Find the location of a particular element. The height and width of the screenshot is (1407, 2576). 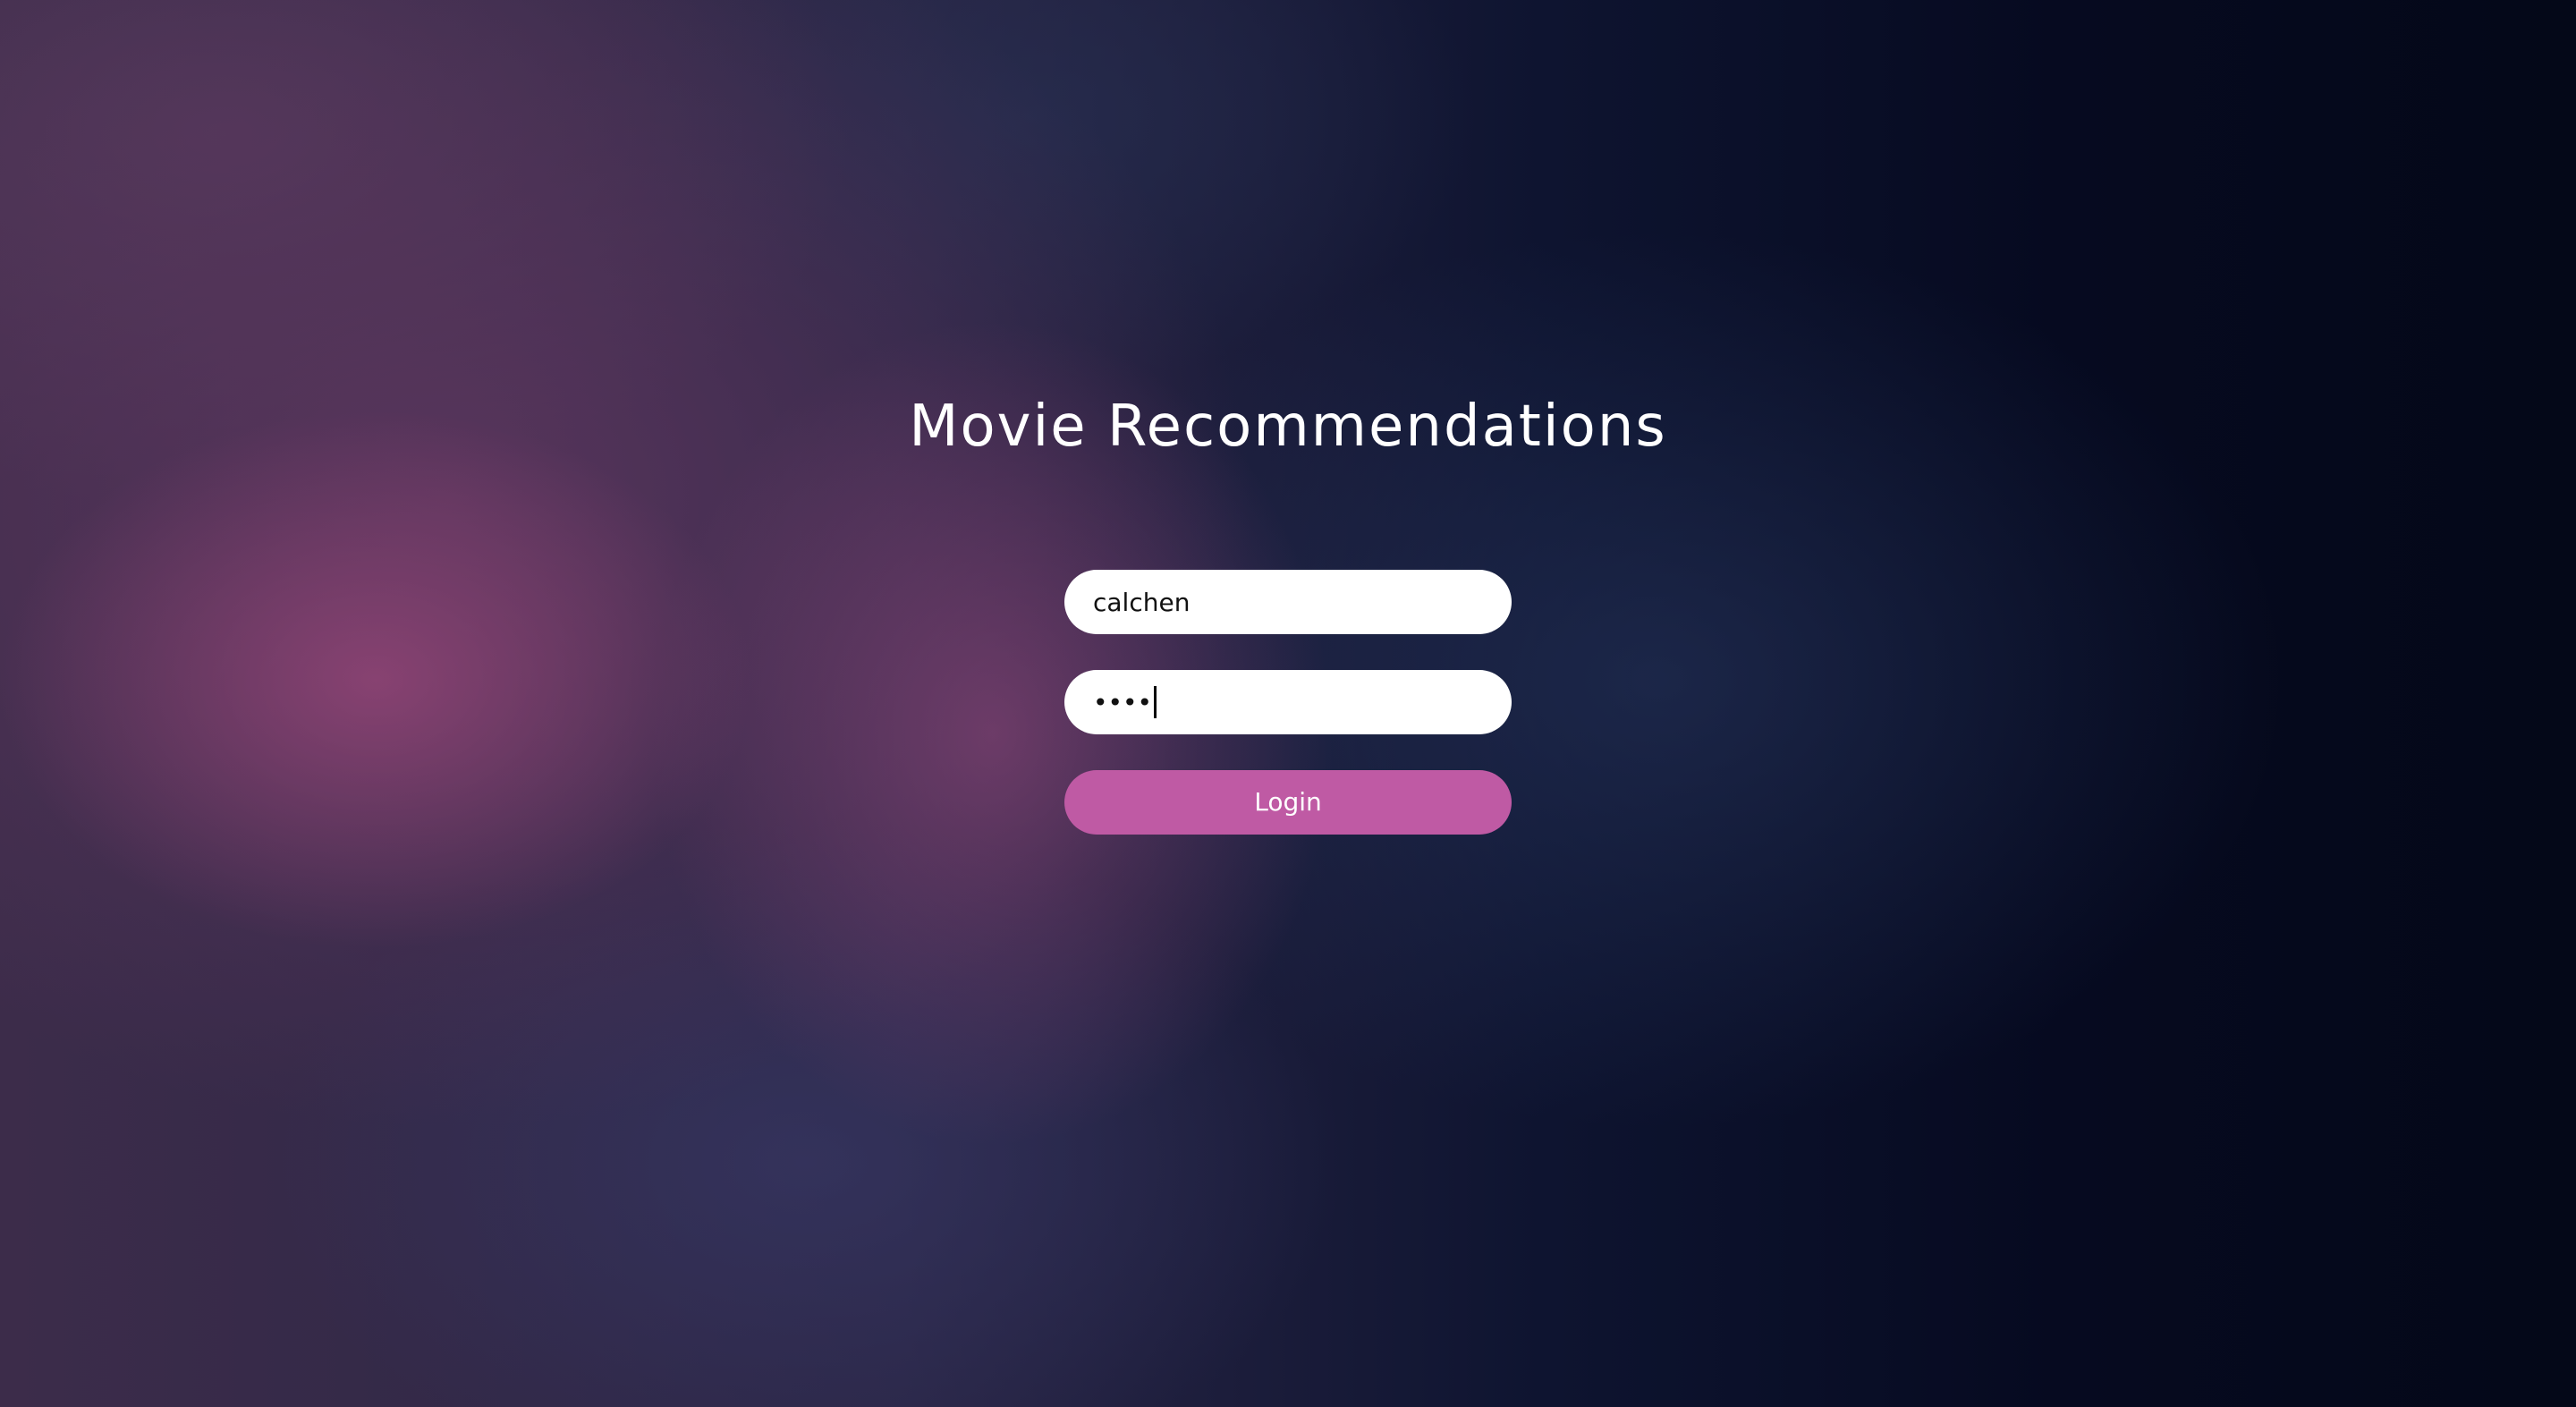

username-input: calchen is located at coordinates (1288, 602).